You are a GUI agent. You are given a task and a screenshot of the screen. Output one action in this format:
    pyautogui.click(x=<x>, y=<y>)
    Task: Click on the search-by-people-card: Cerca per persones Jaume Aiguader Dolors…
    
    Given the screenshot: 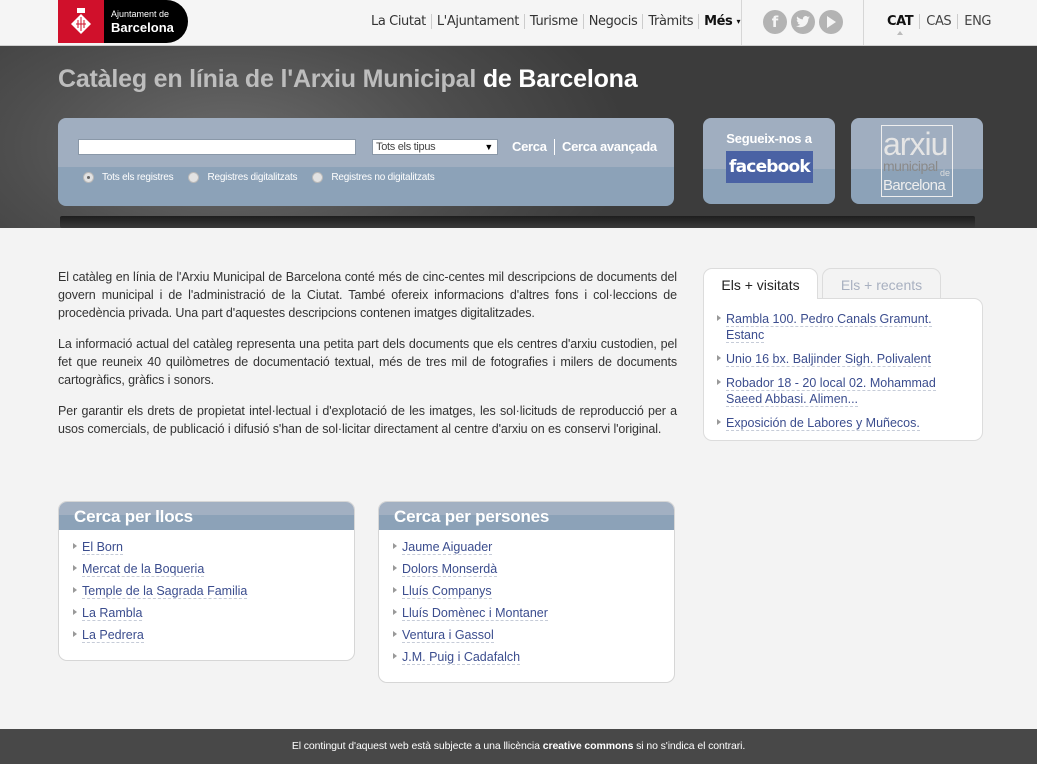 What is the action you would take?
    pyautogui.click(x=526, y=592)
    